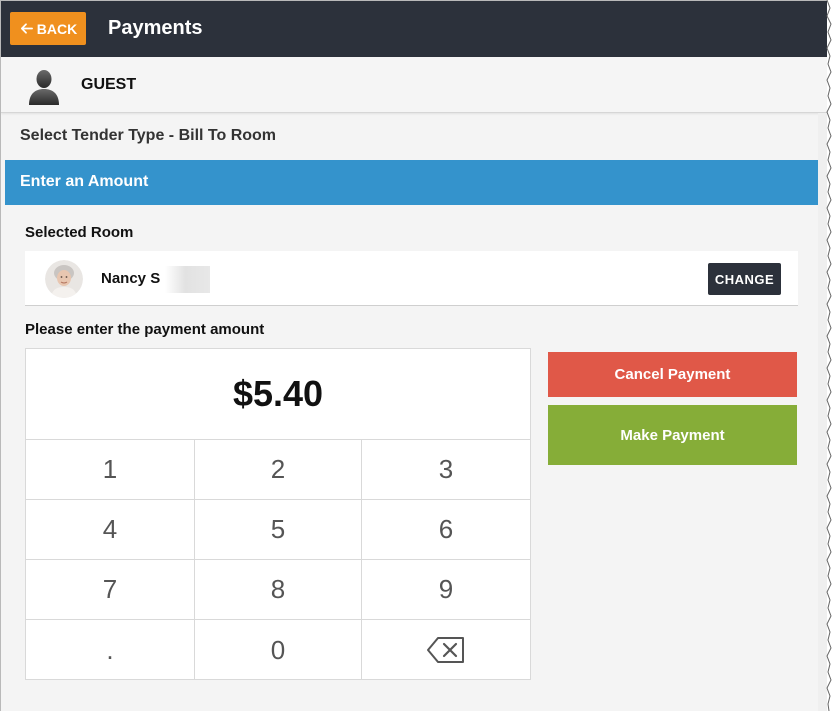  I want to click on backspace-icon, so click(445, 650).